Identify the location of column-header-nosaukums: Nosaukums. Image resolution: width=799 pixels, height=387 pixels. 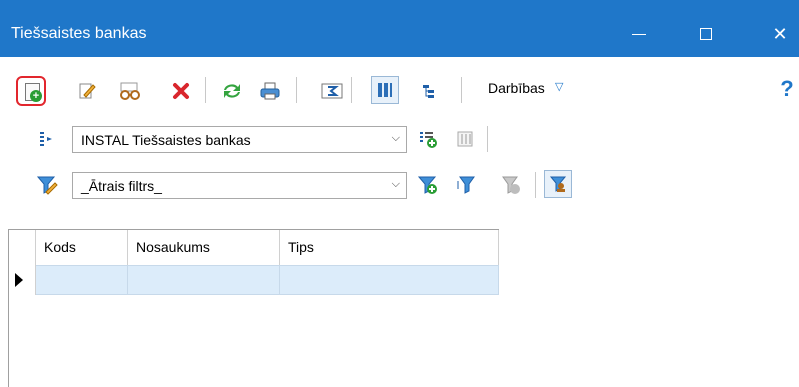
(204, 247).